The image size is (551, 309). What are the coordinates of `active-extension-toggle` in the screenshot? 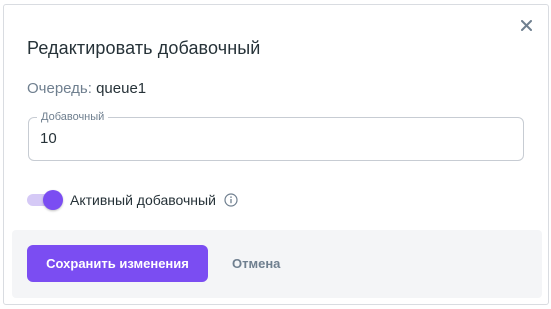 It's located at (45, 200).